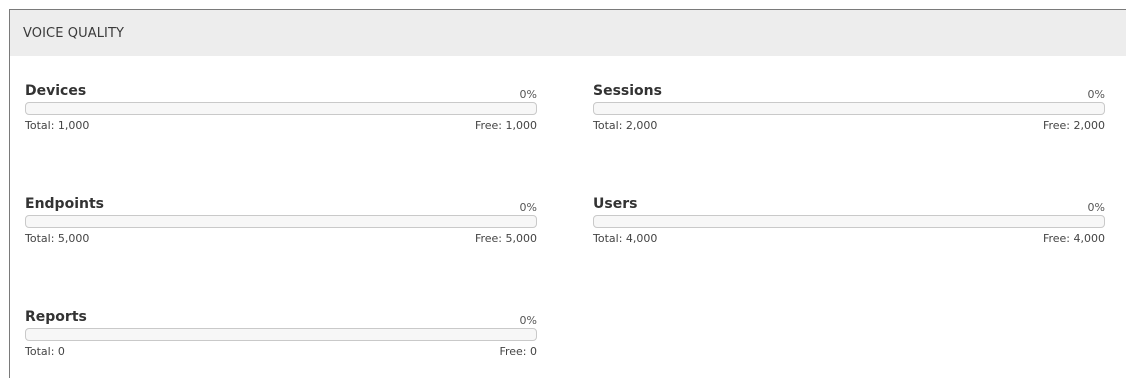 Image resolution: width=1126 pixels, height=378 pixels. What do you see at coordinates (64, 204) in the screenshot?
I see `metric-title: Endpoints` at bounding box center [64, 204].